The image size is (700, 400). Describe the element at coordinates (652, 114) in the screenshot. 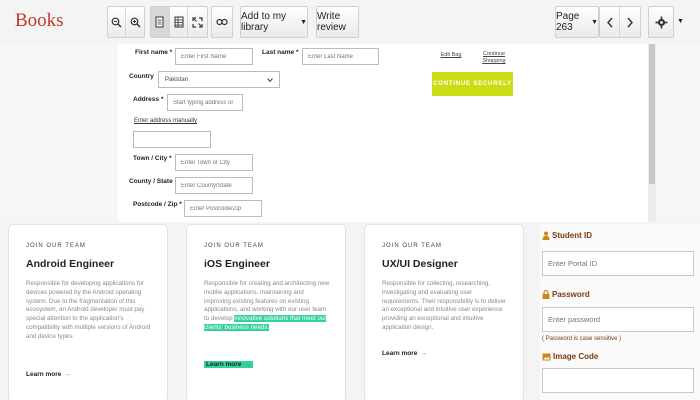

I see `scrollbar-thumb` at that location.